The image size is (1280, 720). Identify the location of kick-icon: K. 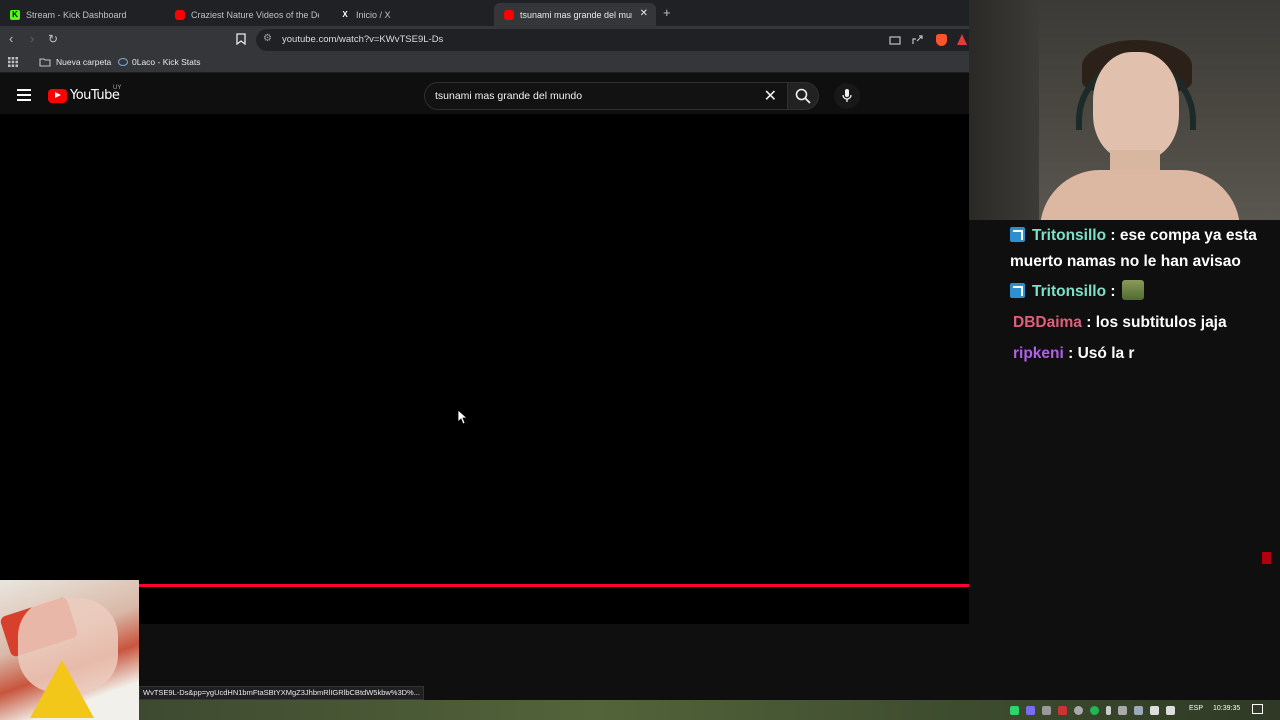
(15, 14).